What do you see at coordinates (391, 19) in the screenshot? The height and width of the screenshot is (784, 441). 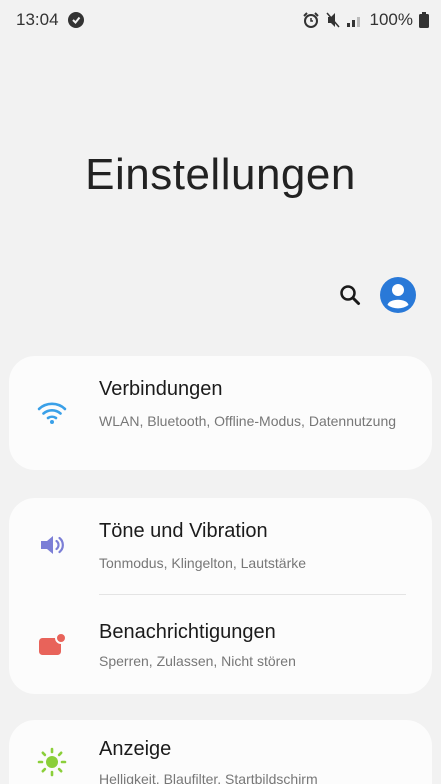 I see `battery-percent: 100%` at bounding box center [391, 19].